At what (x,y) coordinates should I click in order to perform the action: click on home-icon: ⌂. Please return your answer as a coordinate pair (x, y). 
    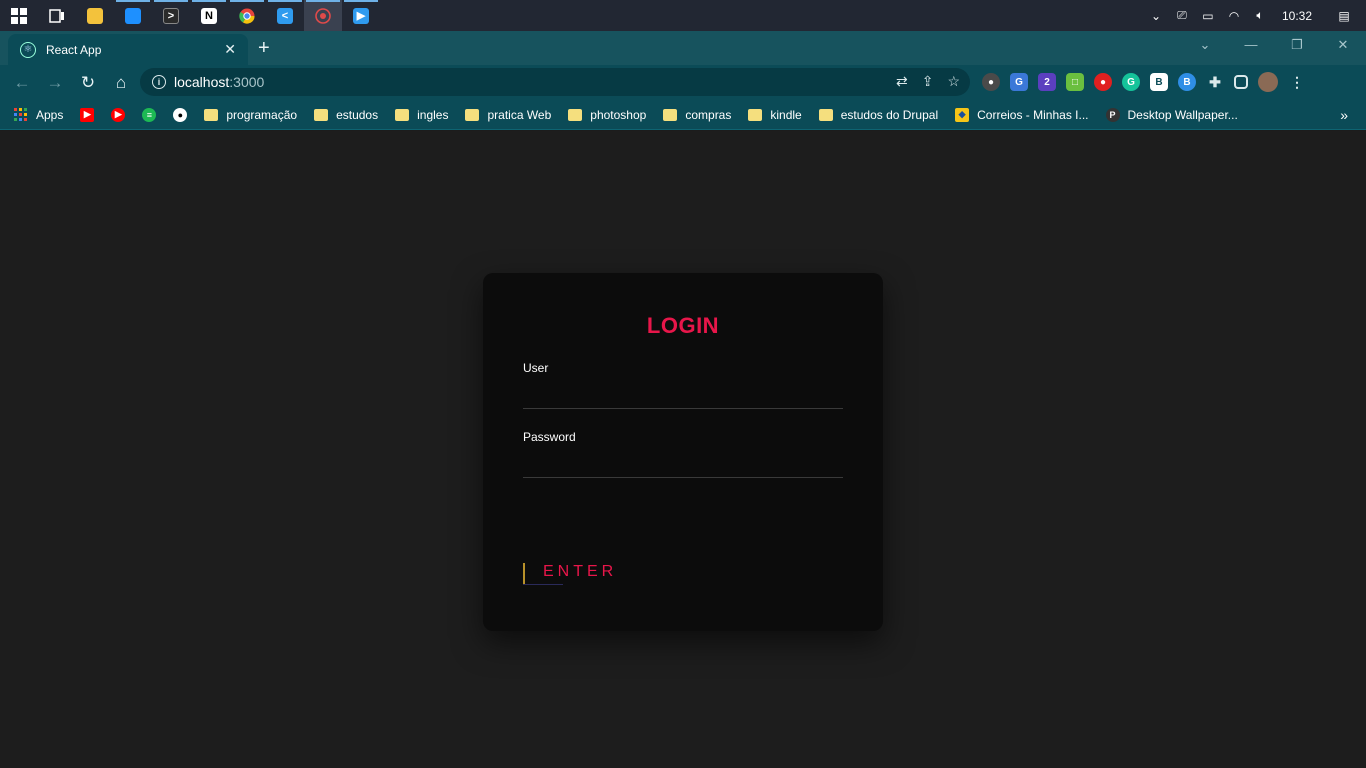
    Looking at the image, I should click on (121, 83).